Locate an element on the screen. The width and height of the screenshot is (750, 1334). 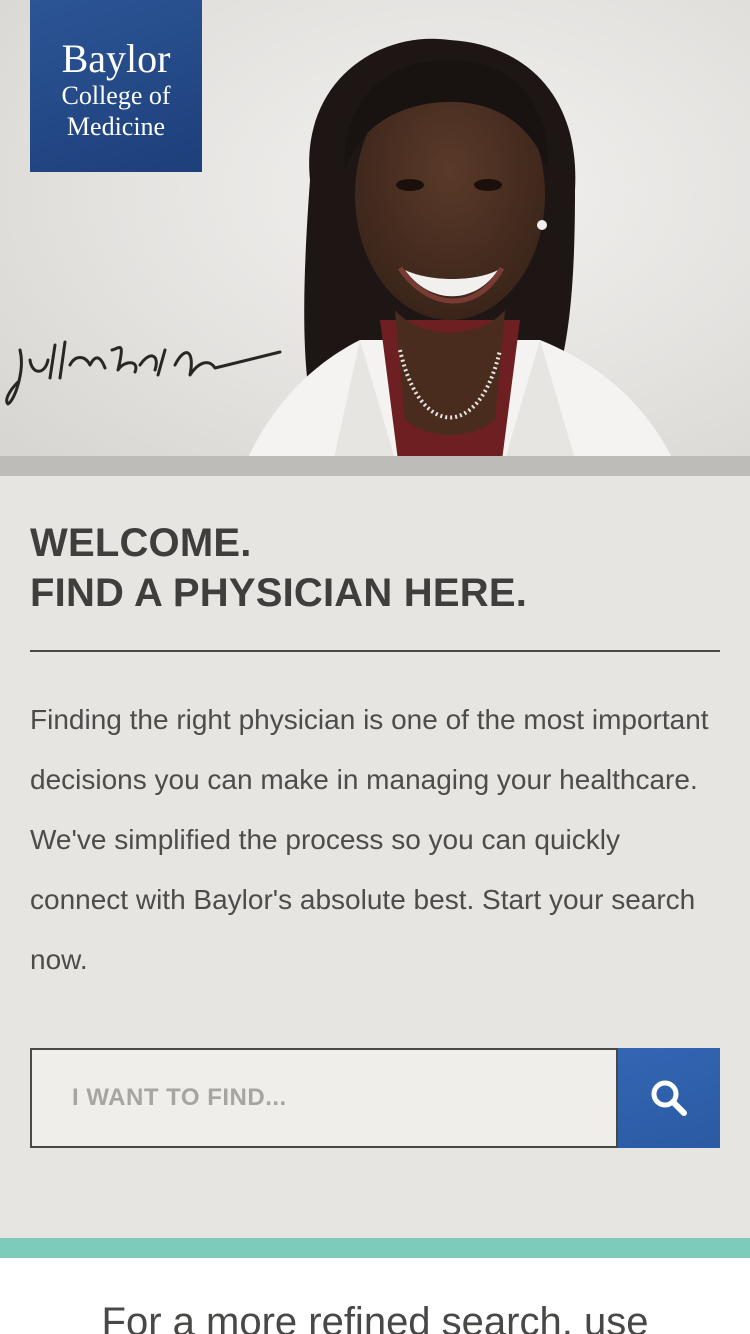
search-button is located at coordinates (669, 1098).